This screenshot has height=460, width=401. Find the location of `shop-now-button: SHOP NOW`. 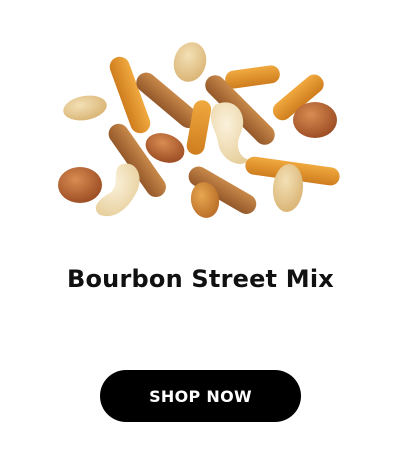

shop-now-button: SHOP NOW is located at coordinates (200, 396).